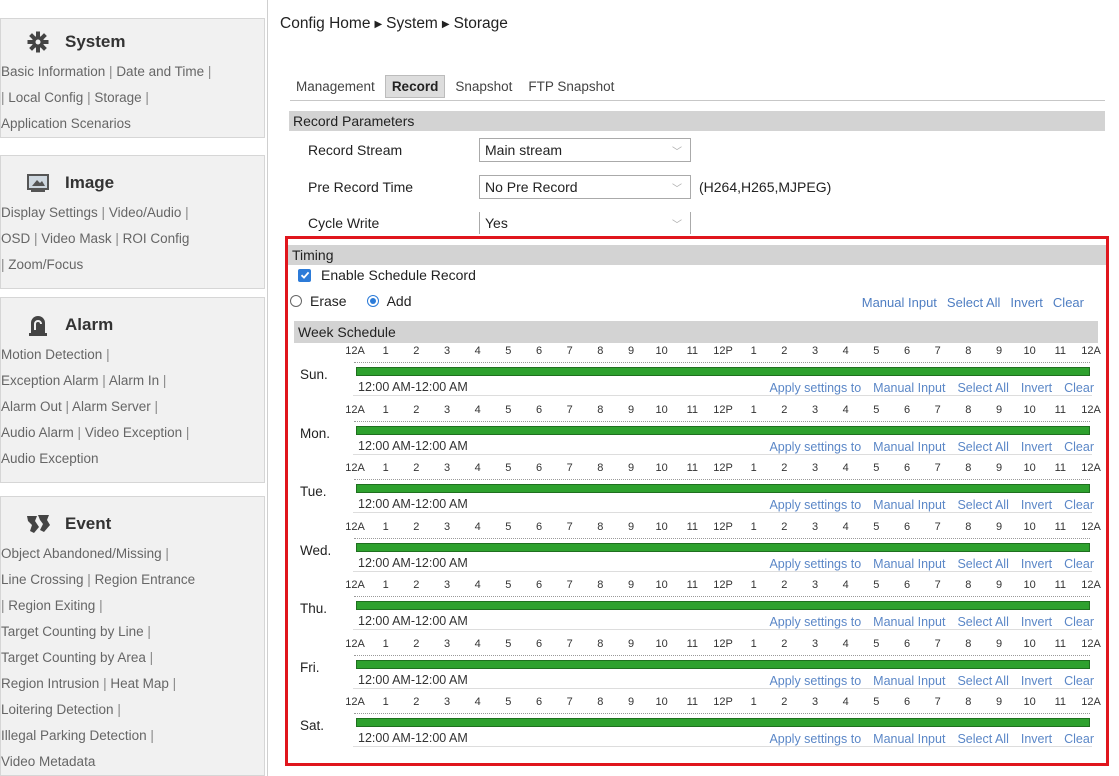  What do you see at coordinates (51, 354) in the screenshot?
I see `sidebar-link-motion-detection: Motion Detection` at bounding box center [51, 354].